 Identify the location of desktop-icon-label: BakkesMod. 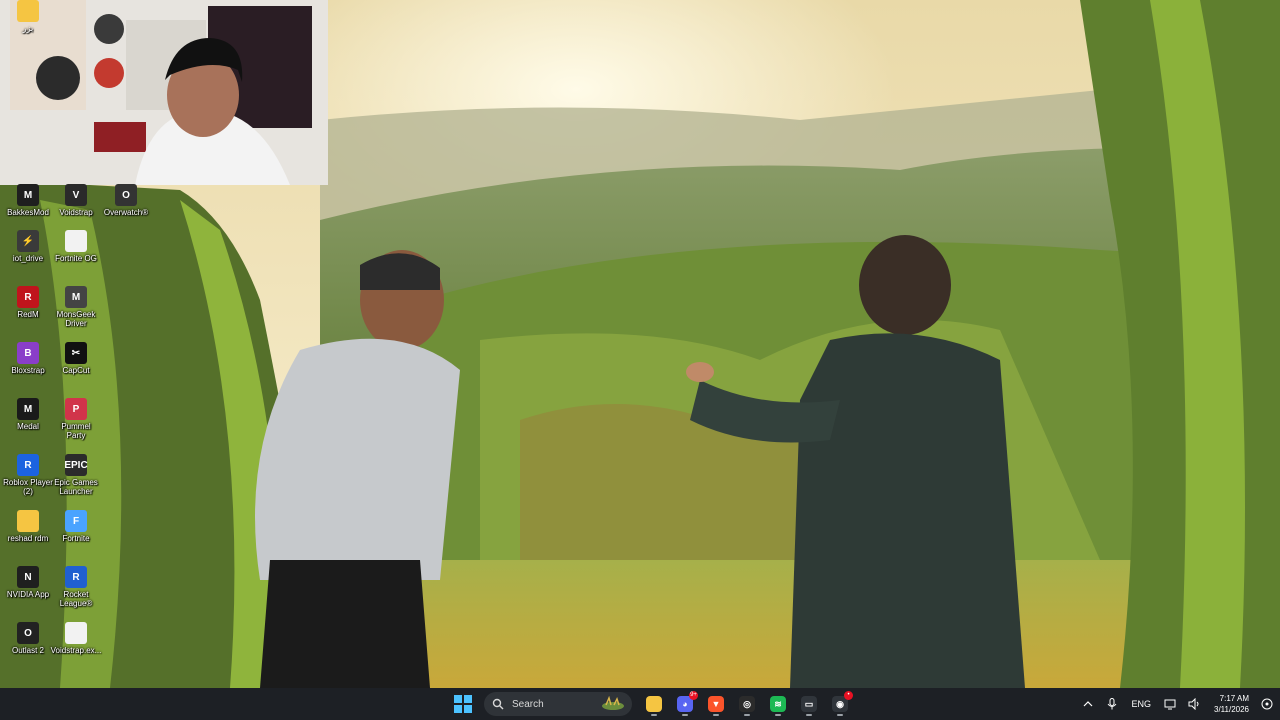
(28, 212).